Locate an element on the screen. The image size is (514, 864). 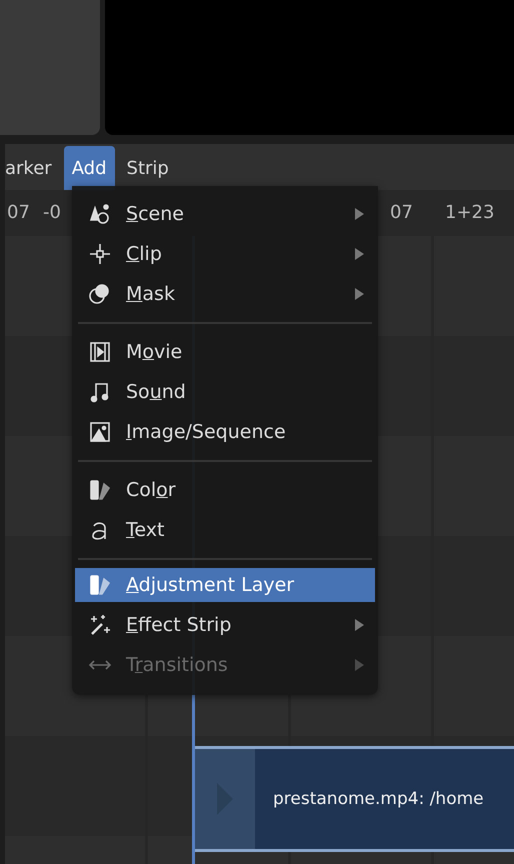
menu-button: Strip is located at coordinates (147, 168).